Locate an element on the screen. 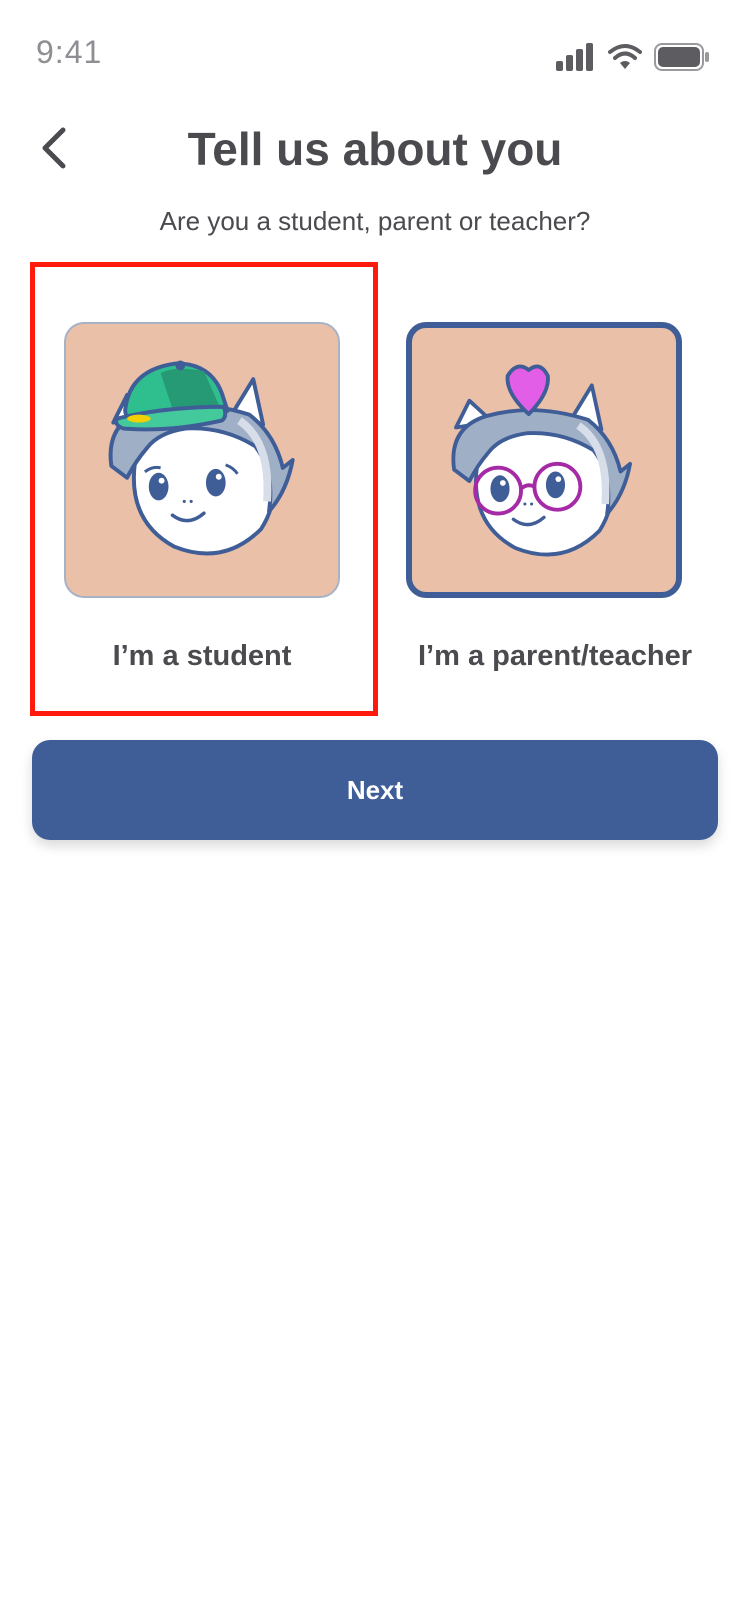 Image resolution: width=750 pixels, height=1624 pixels. parent-teacher-tile is located at coordinates (544, 460).